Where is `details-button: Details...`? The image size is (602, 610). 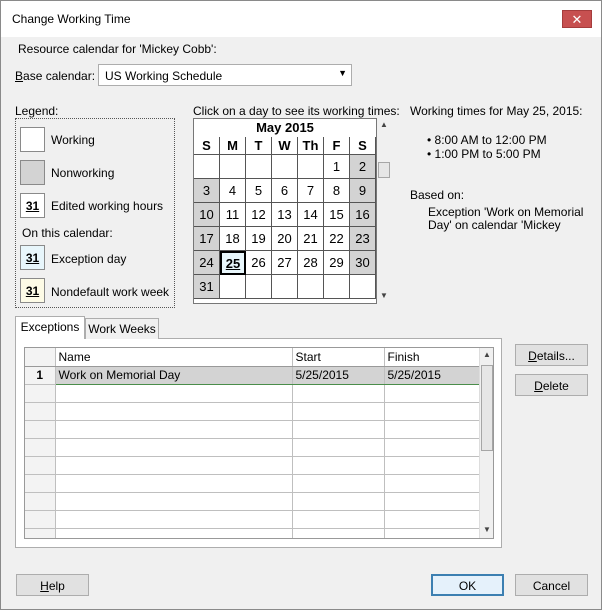
details-button: Details... is located at coordinates (551, 355).